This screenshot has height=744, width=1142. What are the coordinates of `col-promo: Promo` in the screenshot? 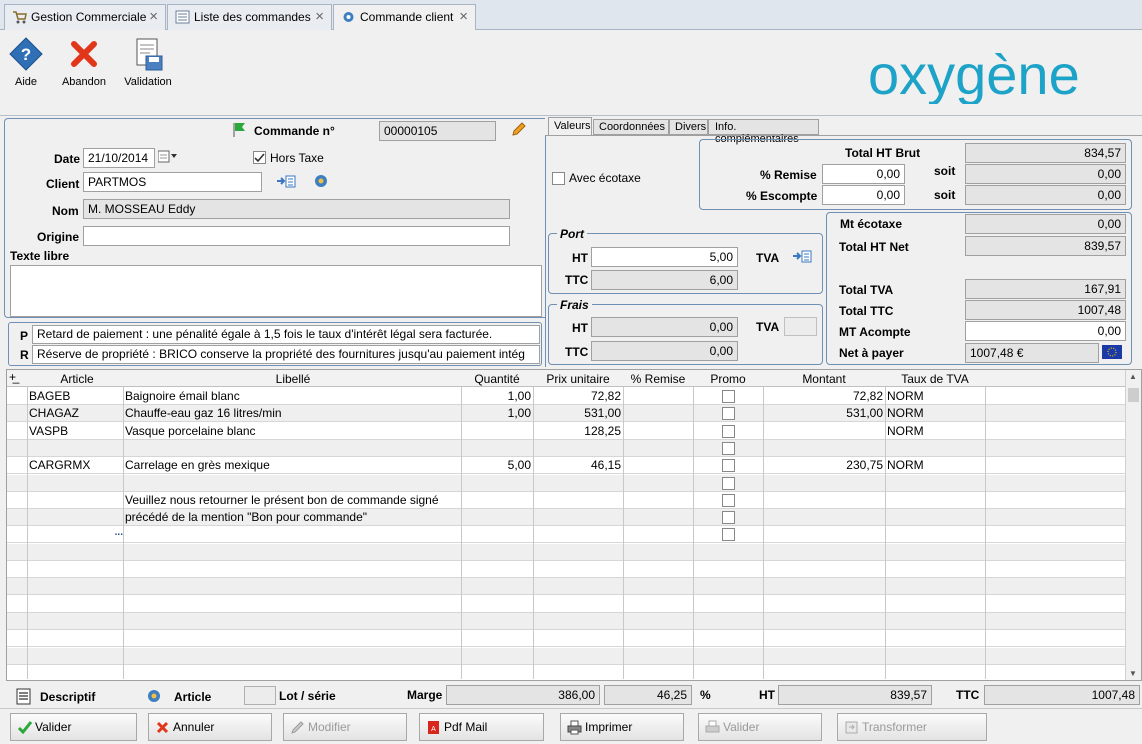 It's located at (728, 379).